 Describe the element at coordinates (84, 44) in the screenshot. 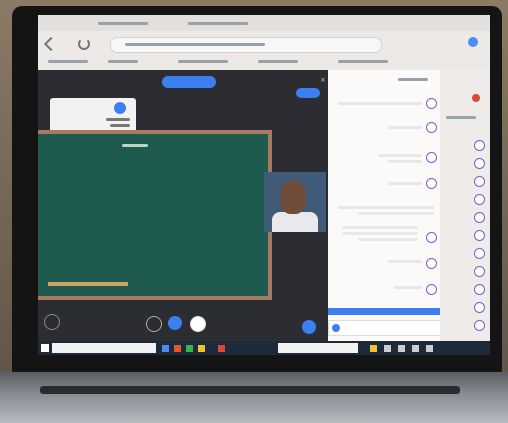

I see `reload-icon` at that location.